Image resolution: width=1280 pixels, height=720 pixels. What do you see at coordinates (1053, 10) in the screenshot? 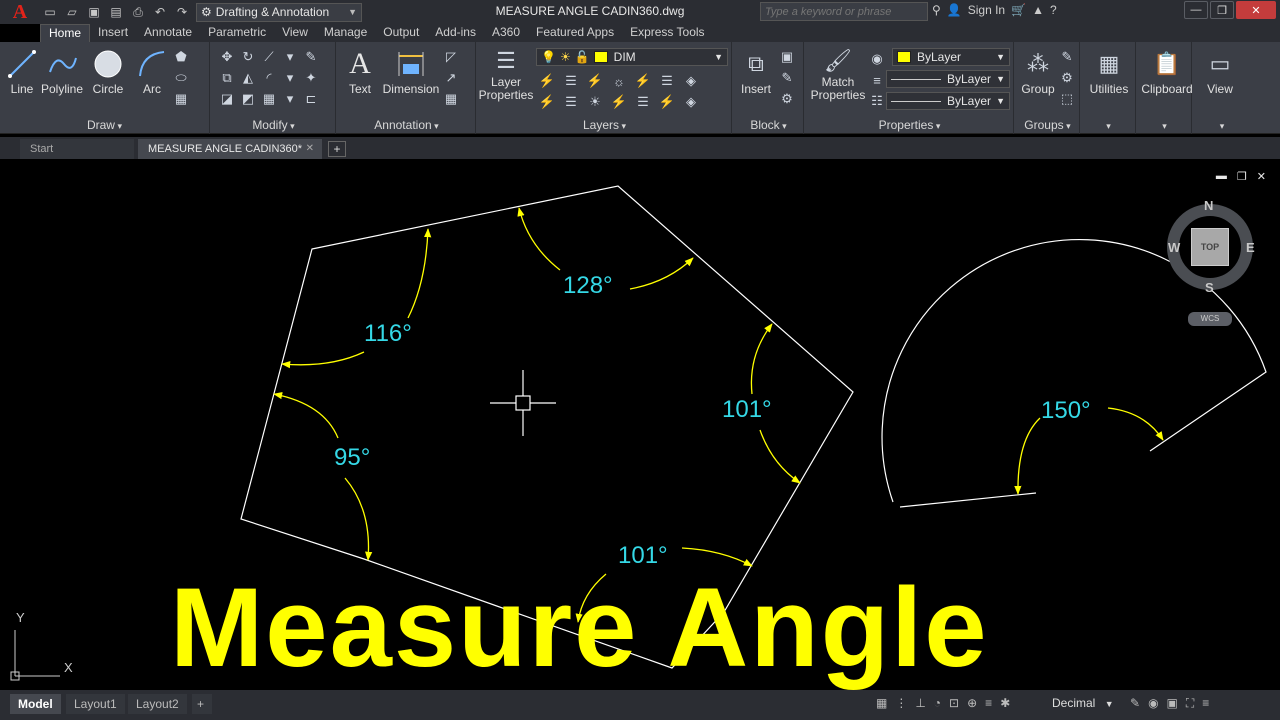
I see `help-button: ?` at bounding box center [1053, 10].